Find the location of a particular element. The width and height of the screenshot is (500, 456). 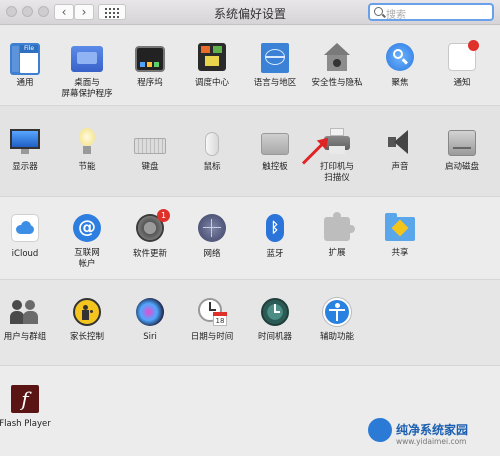

pref-extensions: 扩展 is located at coordinates (337, 235).